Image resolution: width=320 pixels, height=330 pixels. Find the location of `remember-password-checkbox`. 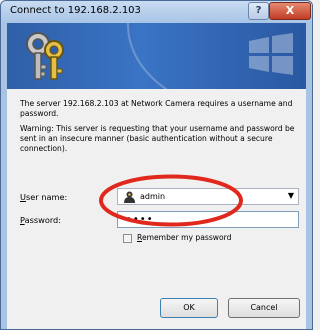

remember-password-checkbox is located at coordinates (127, 238).